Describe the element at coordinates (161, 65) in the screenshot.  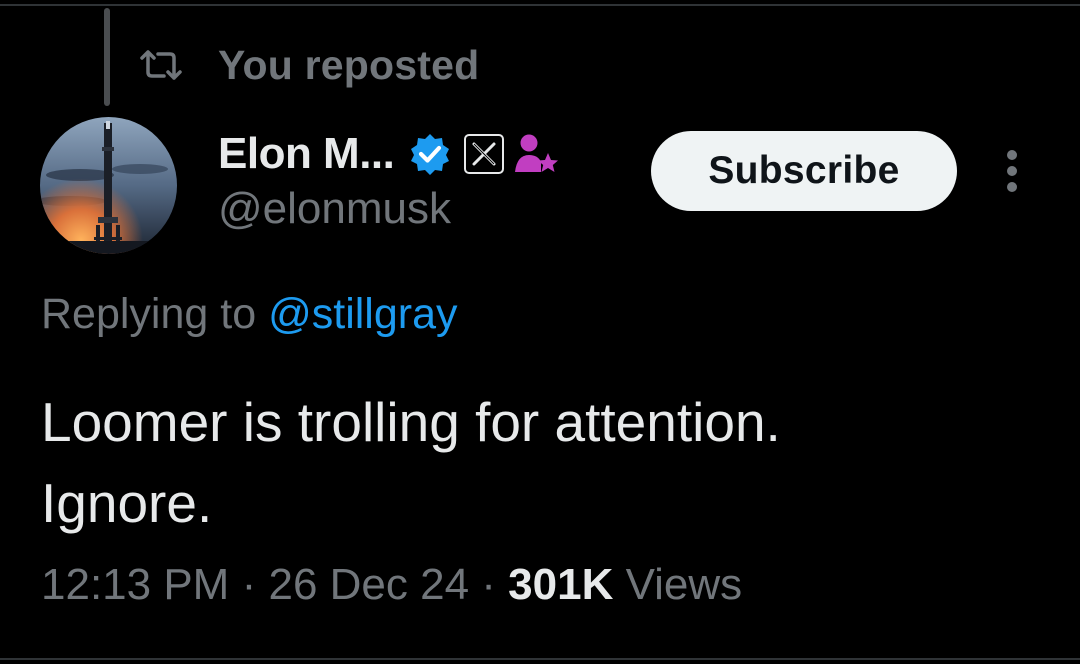
I see `repost-icon` at that location.